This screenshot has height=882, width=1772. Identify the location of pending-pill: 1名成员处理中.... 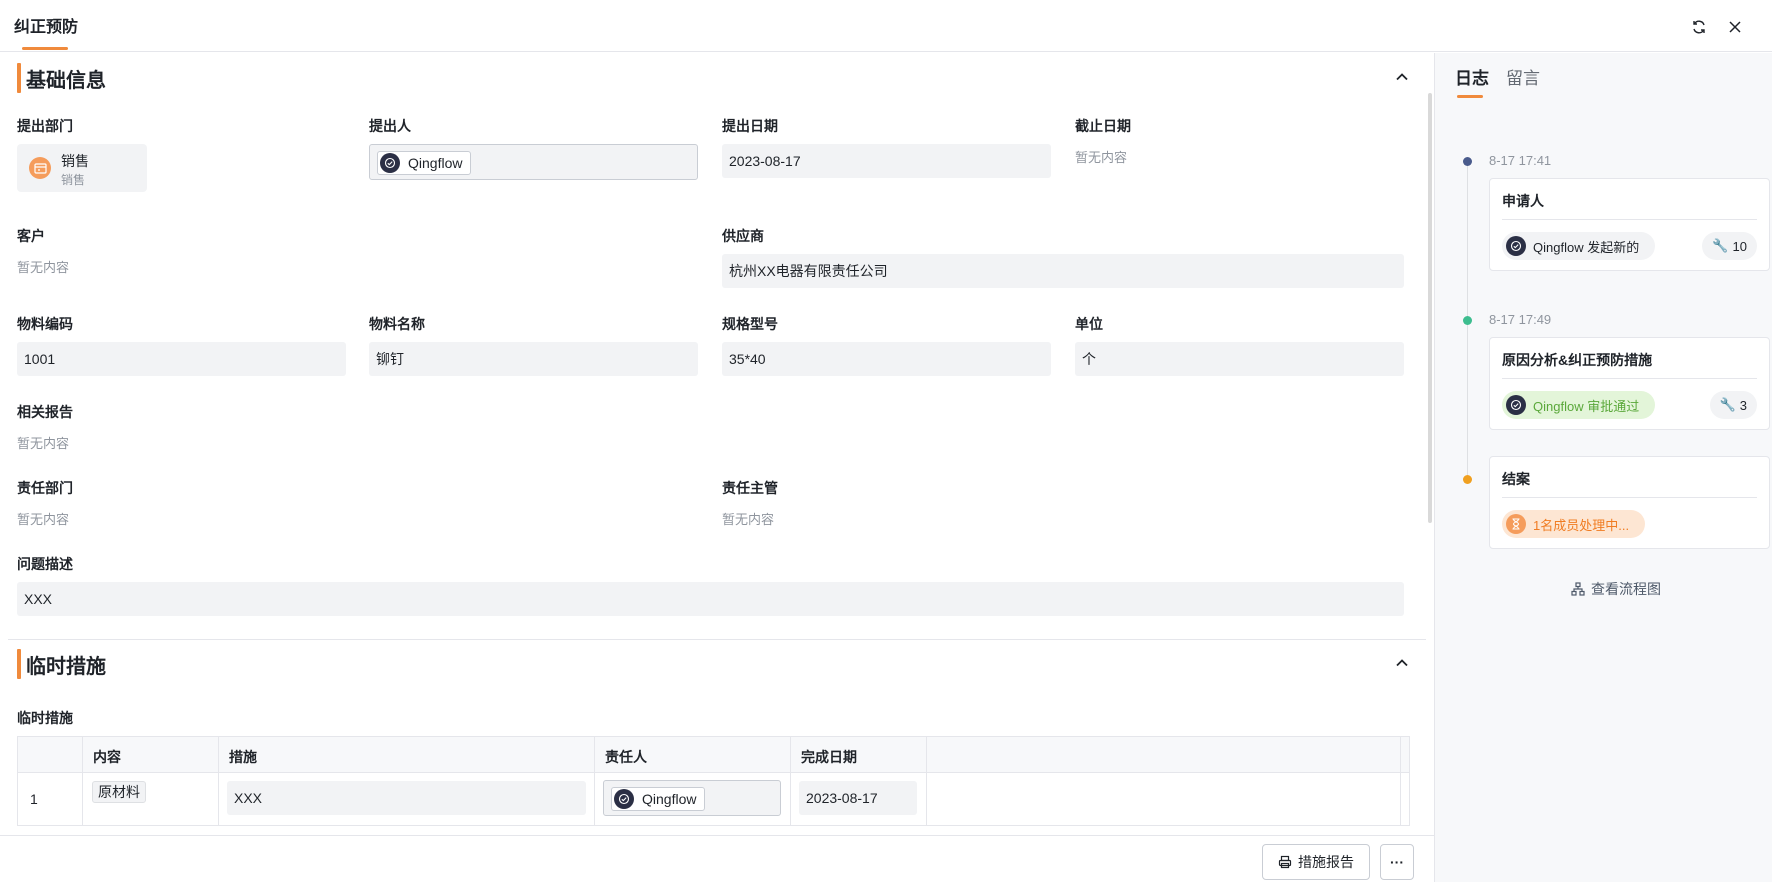
(1574, 524).